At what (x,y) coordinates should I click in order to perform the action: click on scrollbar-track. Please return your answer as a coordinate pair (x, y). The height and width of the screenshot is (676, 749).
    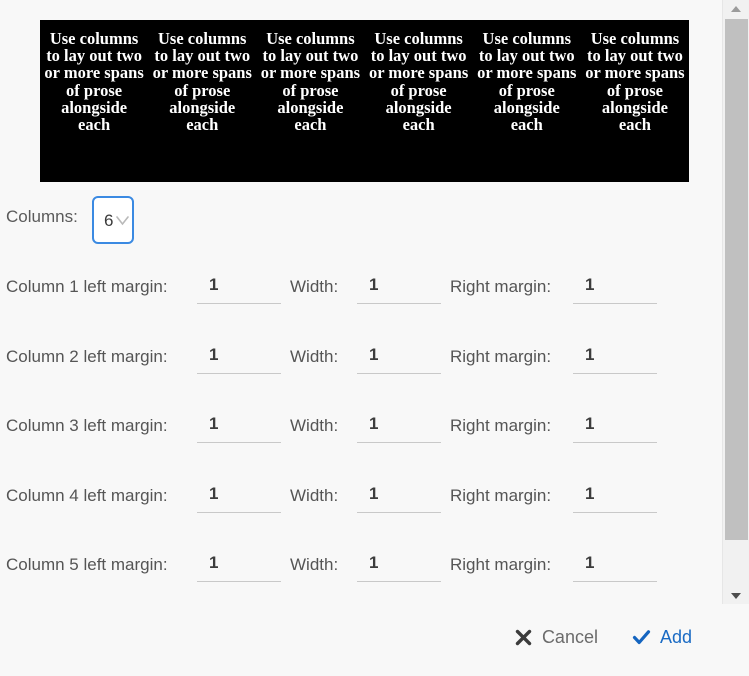
    Looking at the image, I should click on (736, 563).